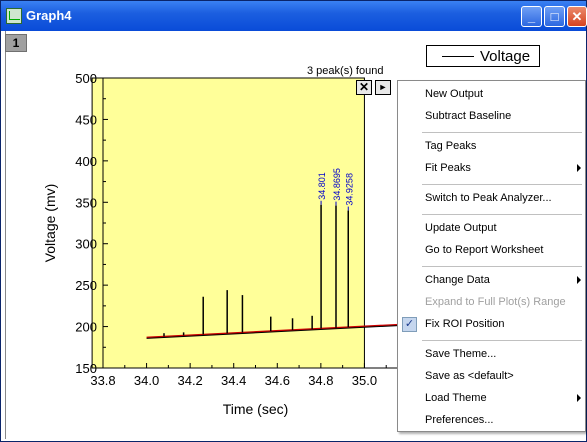 This screenshot has height=442, width=587. Describe the element at coordinates (491, 399) in the screenshot. I see `menu-item-load-theme: Load Theme` at that location.